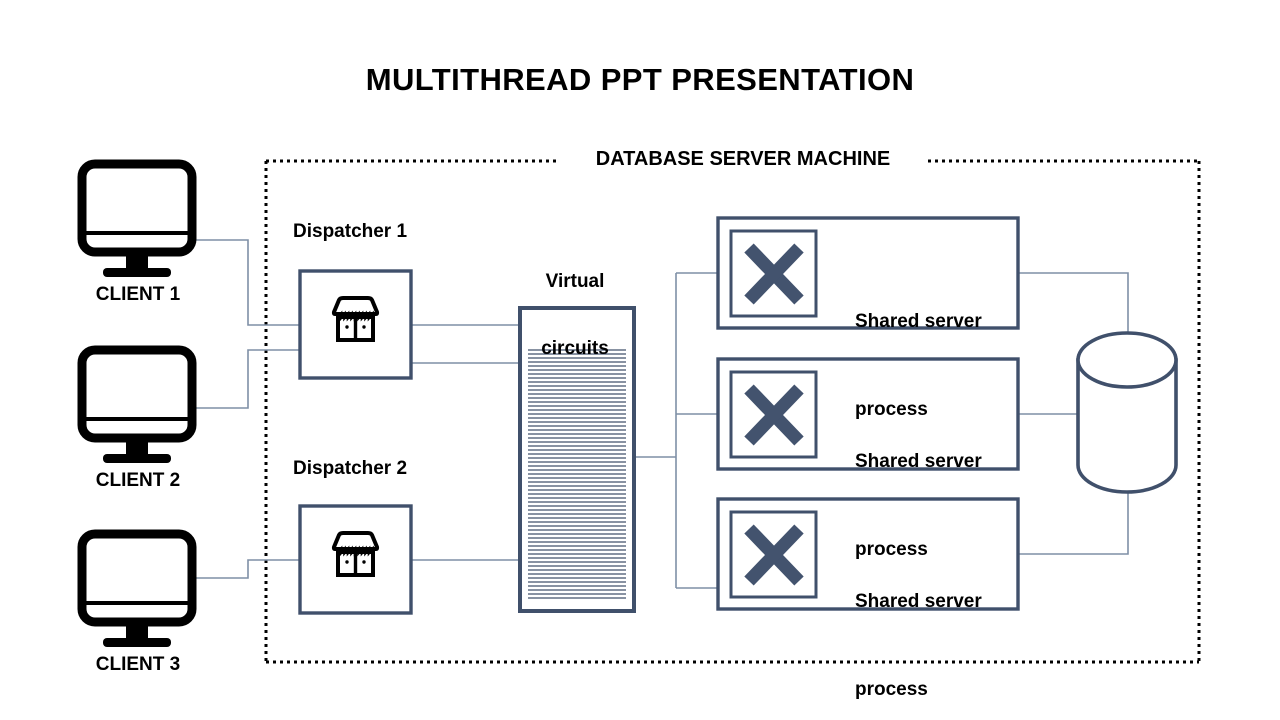 The image size is (1280, 720). I want to click on connector-client2-to-dispatcher1, so click(245, 379).